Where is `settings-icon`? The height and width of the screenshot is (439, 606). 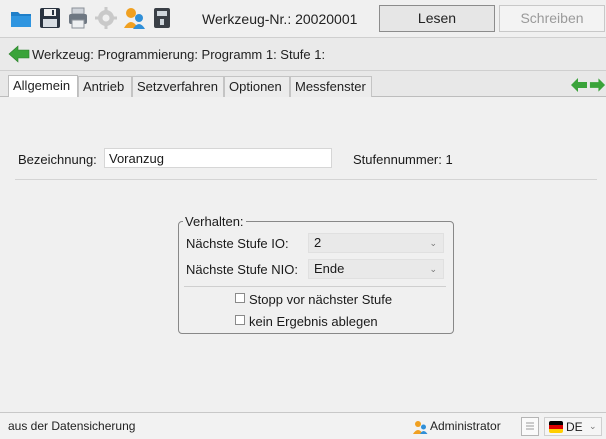 settings-icon is located at coordinates (106, 18).